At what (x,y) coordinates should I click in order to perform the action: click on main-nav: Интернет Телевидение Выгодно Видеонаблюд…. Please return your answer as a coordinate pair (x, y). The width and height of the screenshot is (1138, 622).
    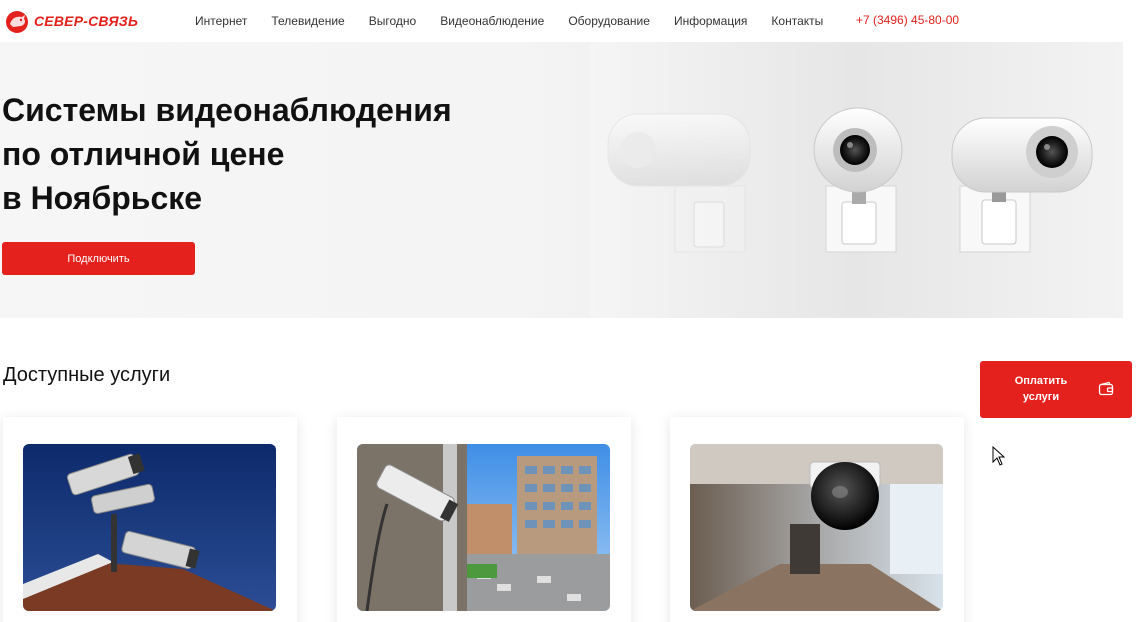
    Looking at the image, I should click on (521, 21).